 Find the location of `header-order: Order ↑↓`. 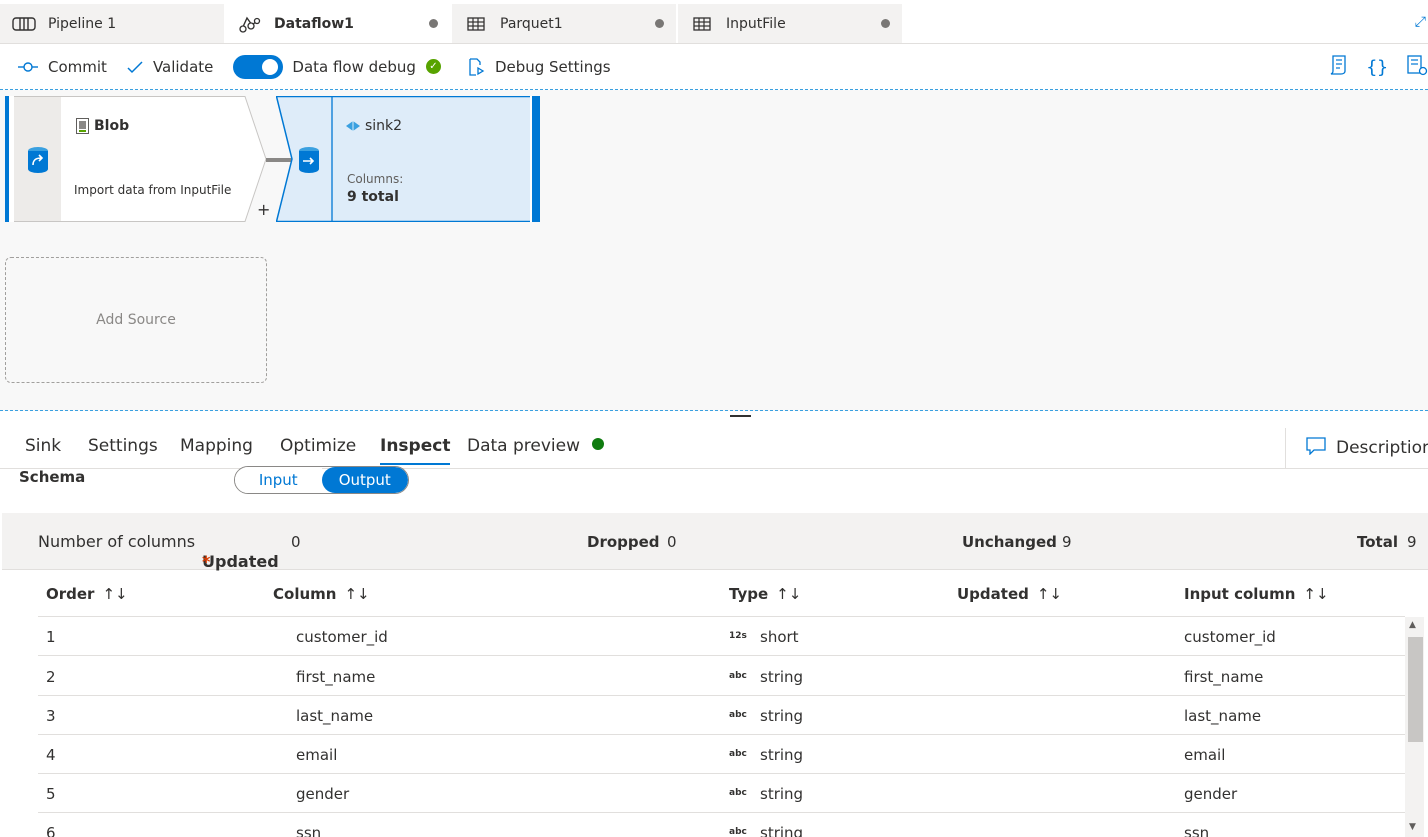

header-order: Order ↑↓ is located at coordinates (87, 594).